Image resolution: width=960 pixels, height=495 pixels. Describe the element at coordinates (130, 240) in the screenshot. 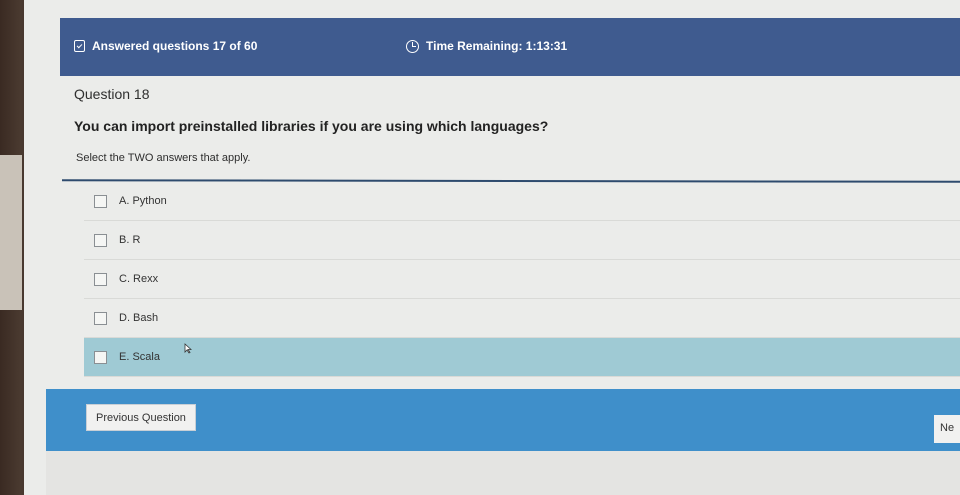

I see `answer-label-b: B. R` at that location.